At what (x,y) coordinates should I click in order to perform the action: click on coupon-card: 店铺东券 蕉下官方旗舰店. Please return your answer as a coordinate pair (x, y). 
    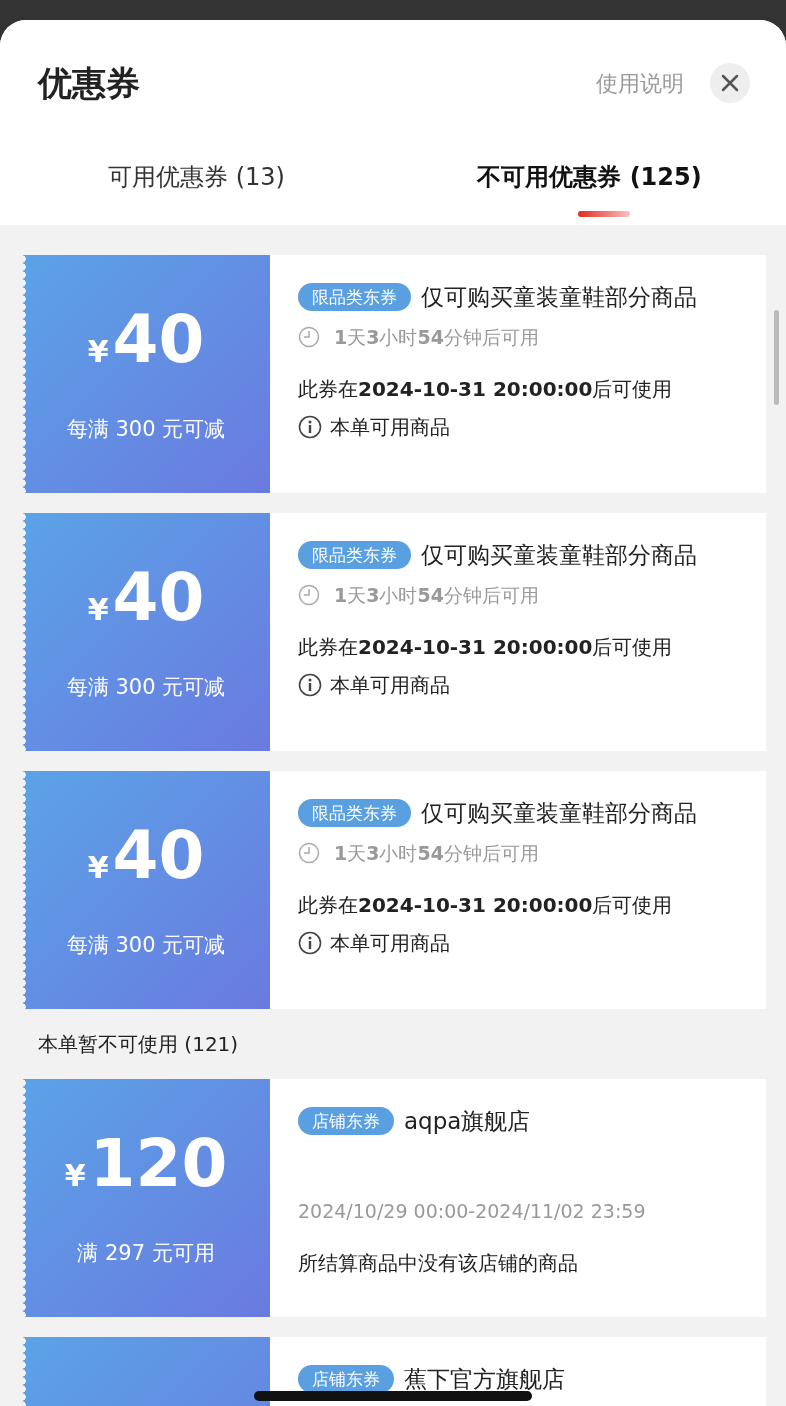
    Looking at the image, I should click on (394, 1371).